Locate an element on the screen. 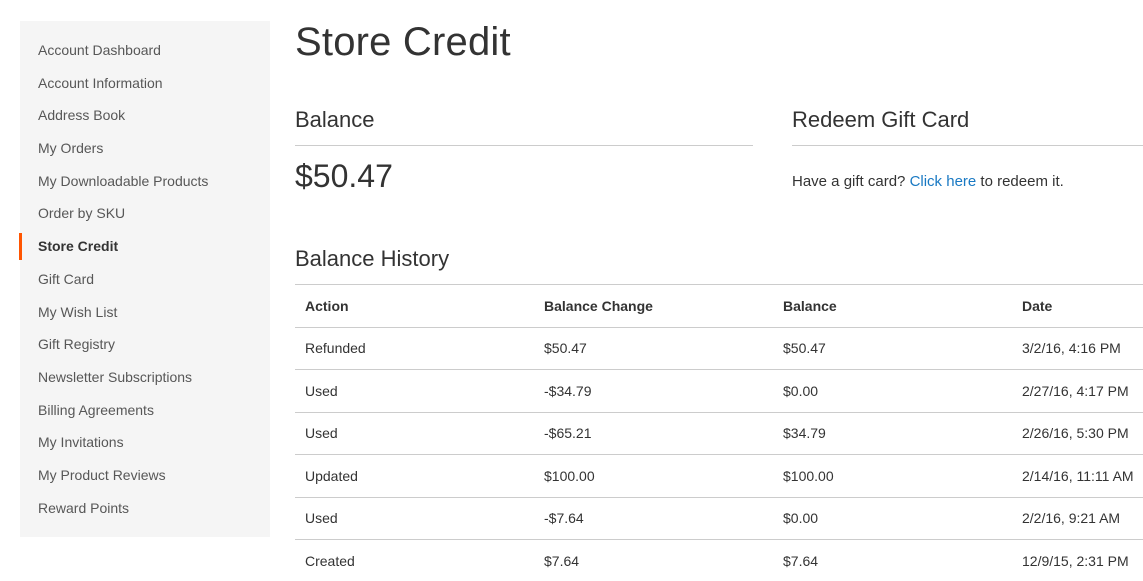 The image size is (1143, 581). column-header-balance: Balance is located at coordinates (892, 305).